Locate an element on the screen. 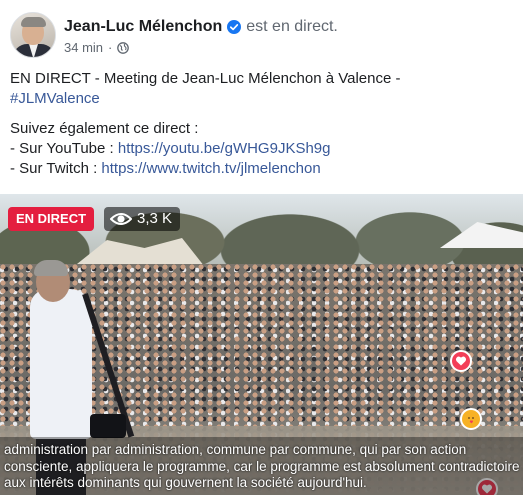 This screenshot has height=495, width=523. post-timestamp: 34 min is located at coordinates (83, 47).